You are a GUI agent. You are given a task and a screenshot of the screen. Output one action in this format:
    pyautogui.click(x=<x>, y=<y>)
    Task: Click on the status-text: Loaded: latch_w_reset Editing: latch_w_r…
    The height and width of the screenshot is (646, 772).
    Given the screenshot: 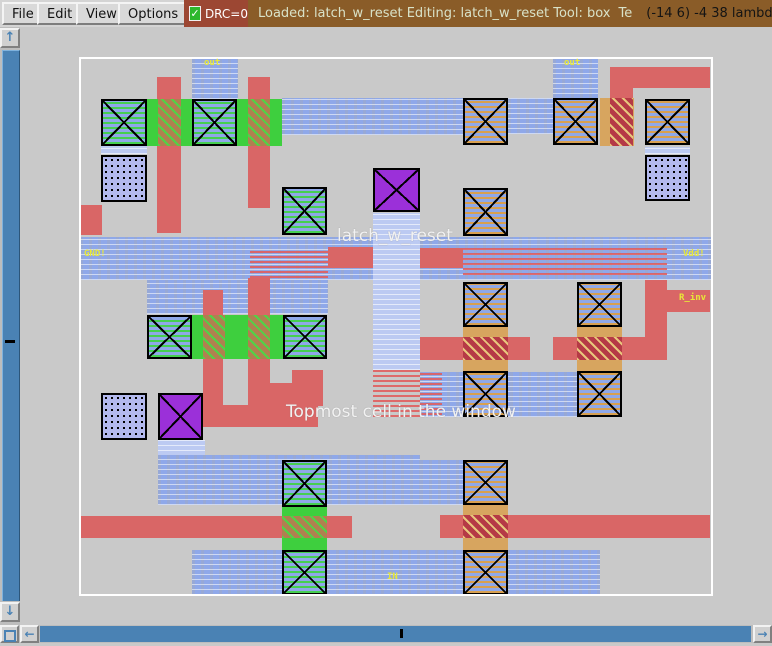 What is the action you would take?
    pyautogui.click(x=434, y=13)
    